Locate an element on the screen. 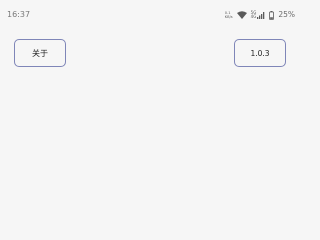 This screenshot has height=240, width=320. cellular-signal-block: 5G 4G is located at coordinates (258, 15).